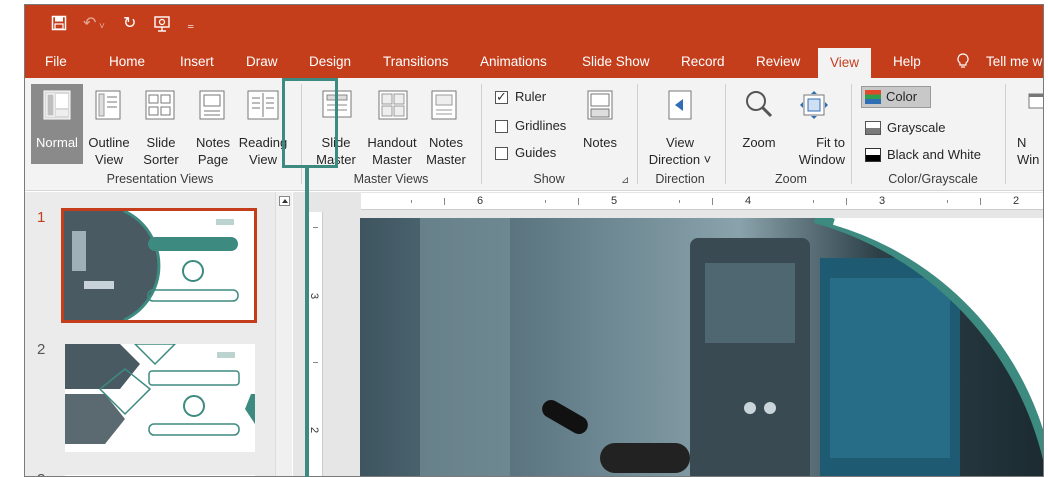  What do you see at coordinates (513, 61) in the screenshot?
I see `tab-animations: Animations` at bounding box center [513, 61].